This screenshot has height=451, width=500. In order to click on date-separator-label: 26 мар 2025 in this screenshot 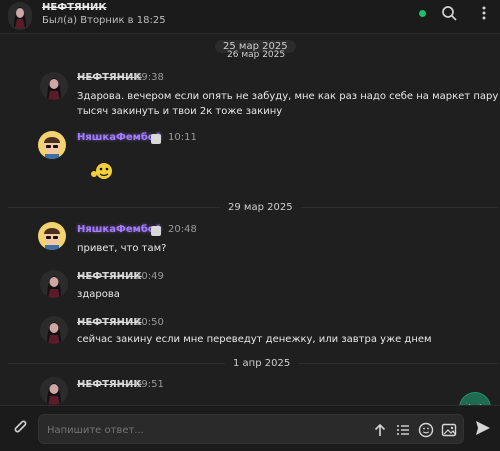, I will do `click(256, 55)`.